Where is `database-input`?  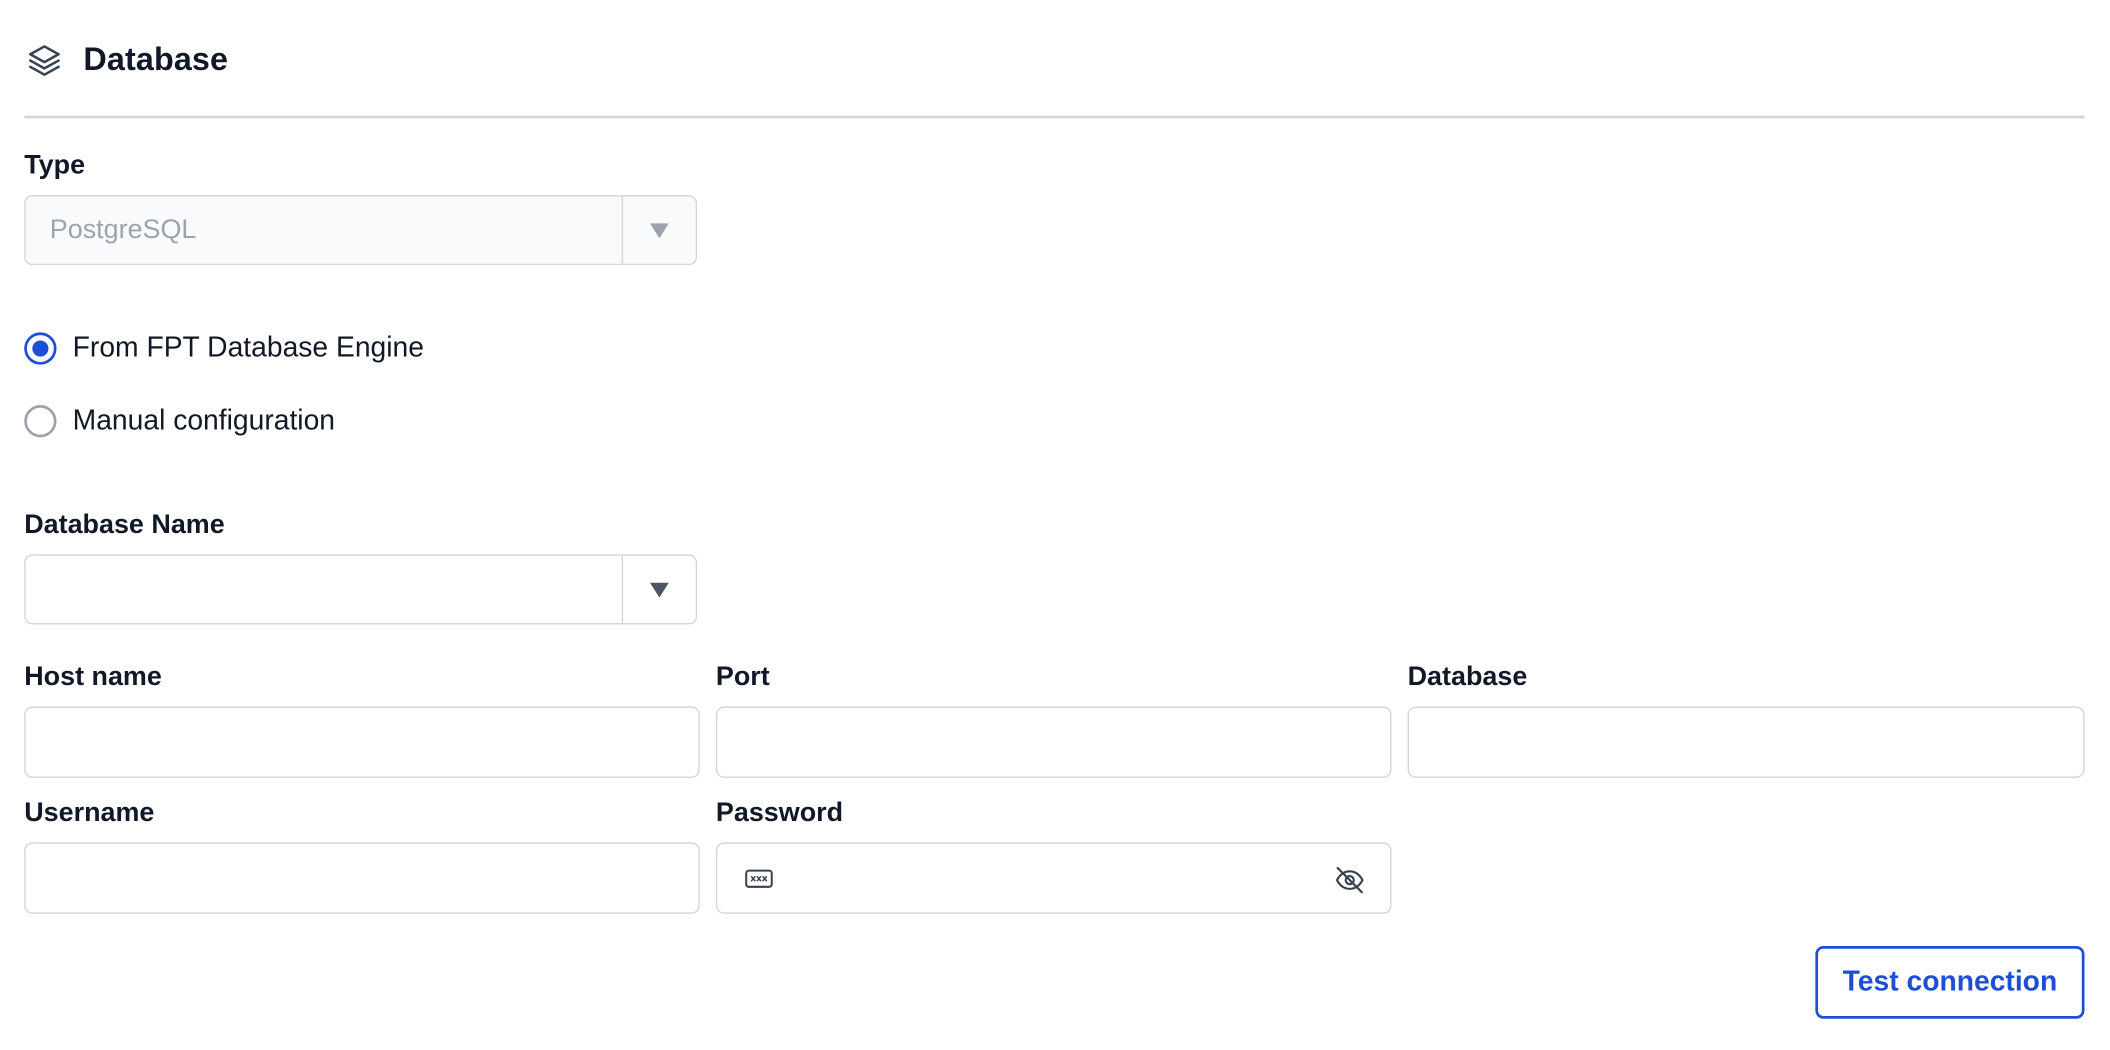
database-input is located at coordinates (1746, 742).